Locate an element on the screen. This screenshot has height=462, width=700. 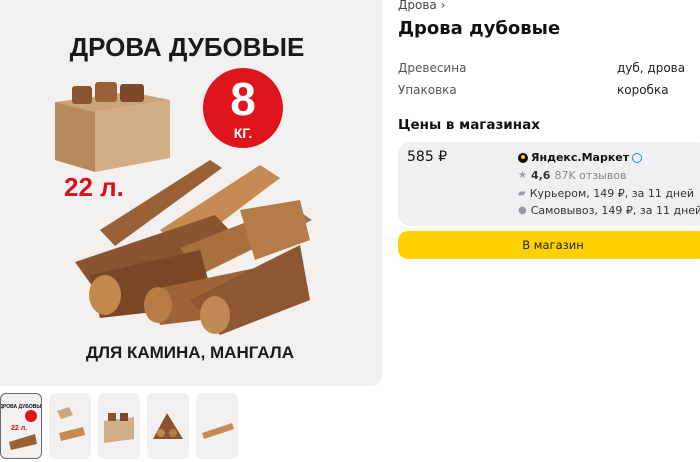
image-headline: ДРОВА ДУБОВЫЕ is located at coordinates (187, 47).